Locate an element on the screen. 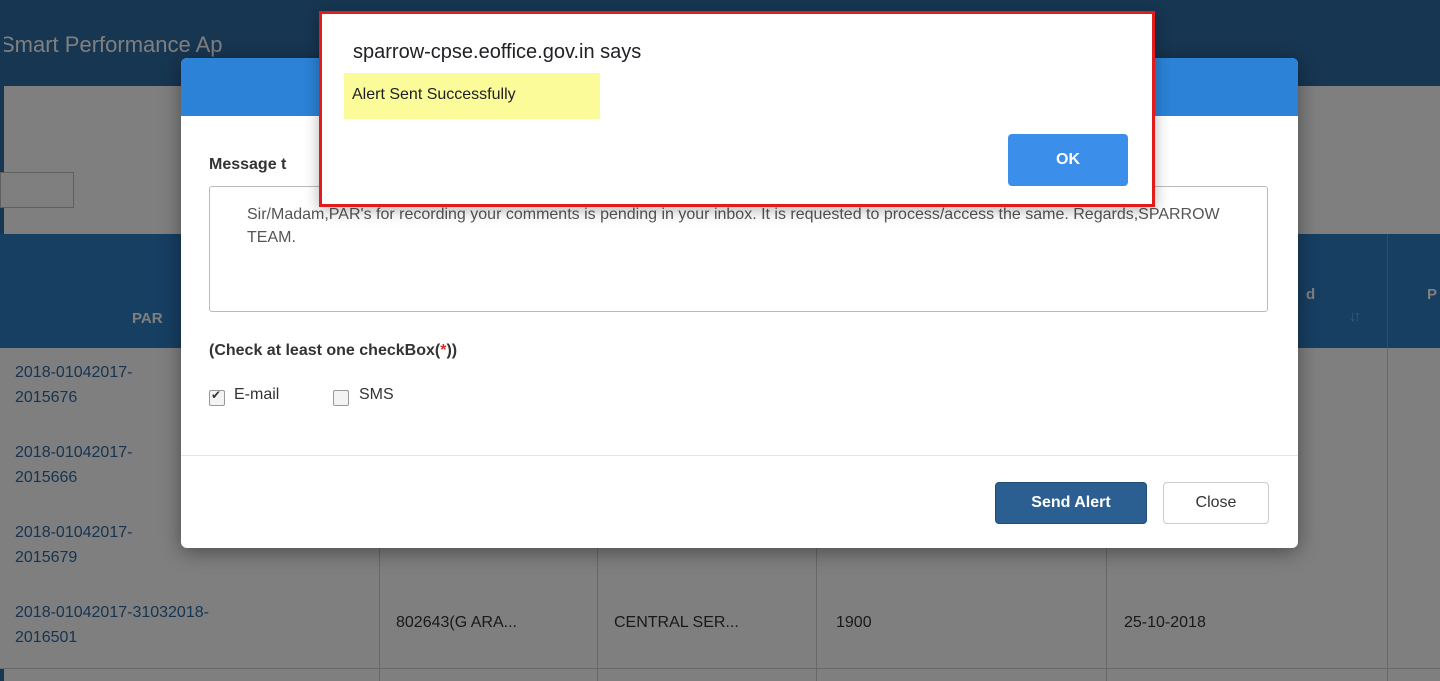  close-button: Close is located at coordinates (1216, 503).